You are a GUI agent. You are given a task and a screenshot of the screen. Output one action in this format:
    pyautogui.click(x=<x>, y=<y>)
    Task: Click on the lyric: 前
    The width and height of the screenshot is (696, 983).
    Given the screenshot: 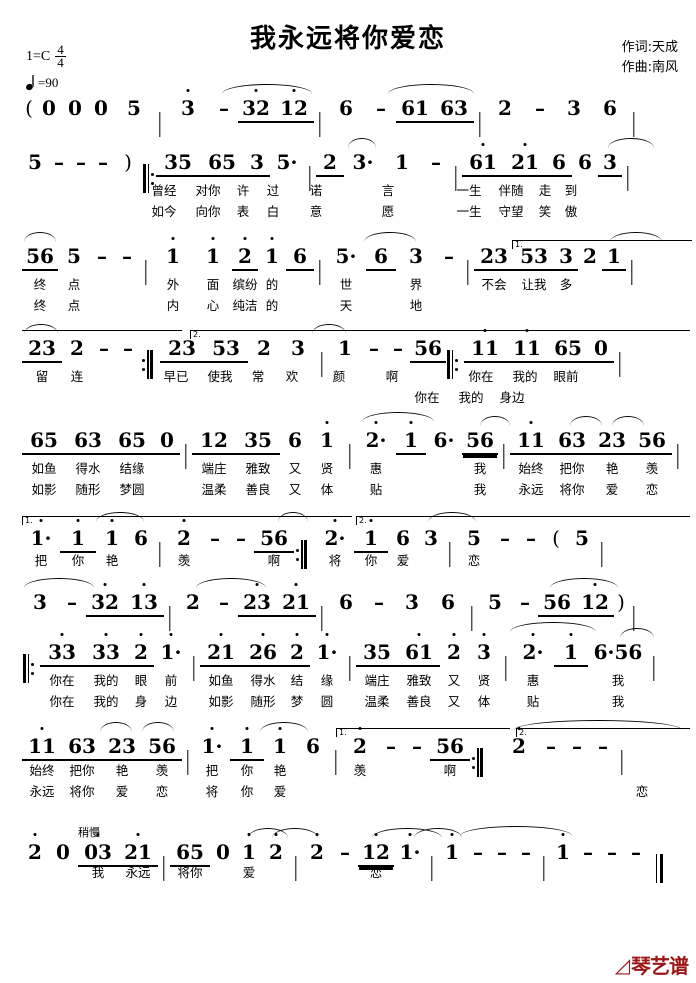 What is the action you would take?
    pyautogui.click(x=171, y=680)
    